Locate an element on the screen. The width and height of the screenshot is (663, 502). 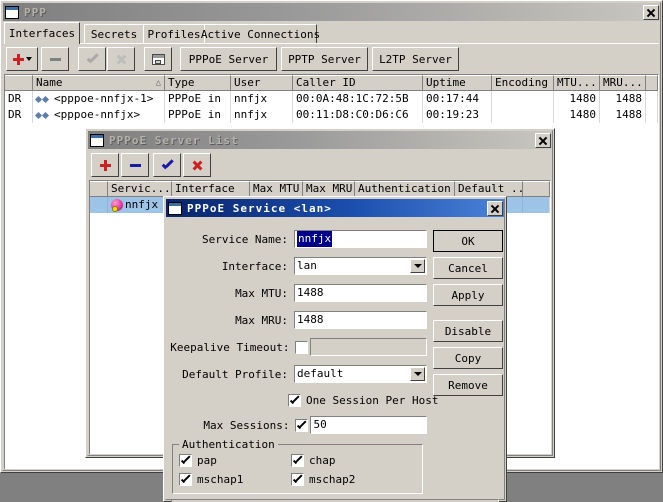
enable-interface-button is located at coordinates (92, 59).